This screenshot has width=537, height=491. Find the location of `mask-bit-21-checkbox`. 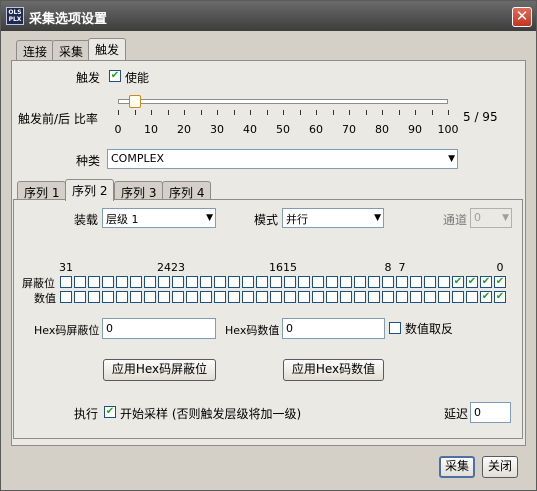

mask-bit-21-checkbox is located at coordinates (206, 282).